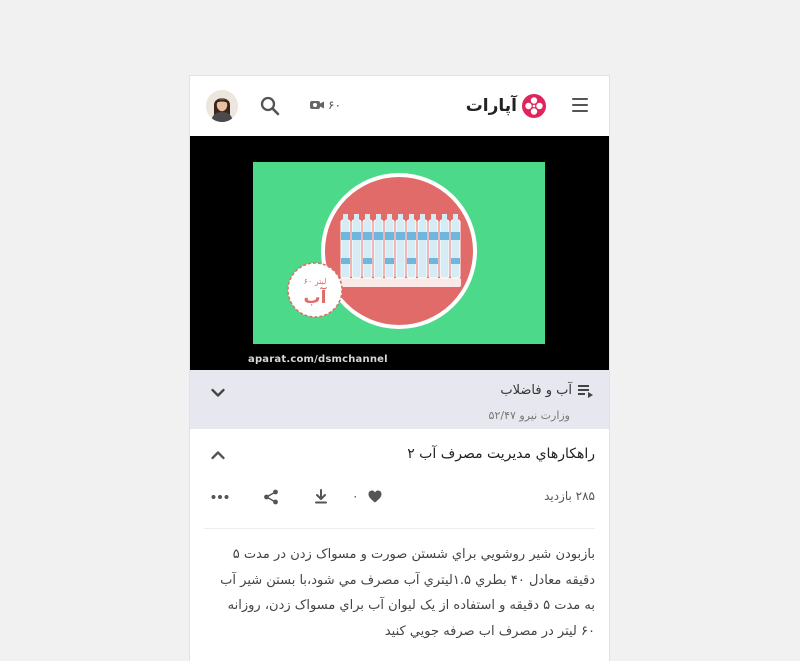  What do you see at coordinates (270, 106) in the screenshot?
I see `search-icon` at bounding box center [270, 106].